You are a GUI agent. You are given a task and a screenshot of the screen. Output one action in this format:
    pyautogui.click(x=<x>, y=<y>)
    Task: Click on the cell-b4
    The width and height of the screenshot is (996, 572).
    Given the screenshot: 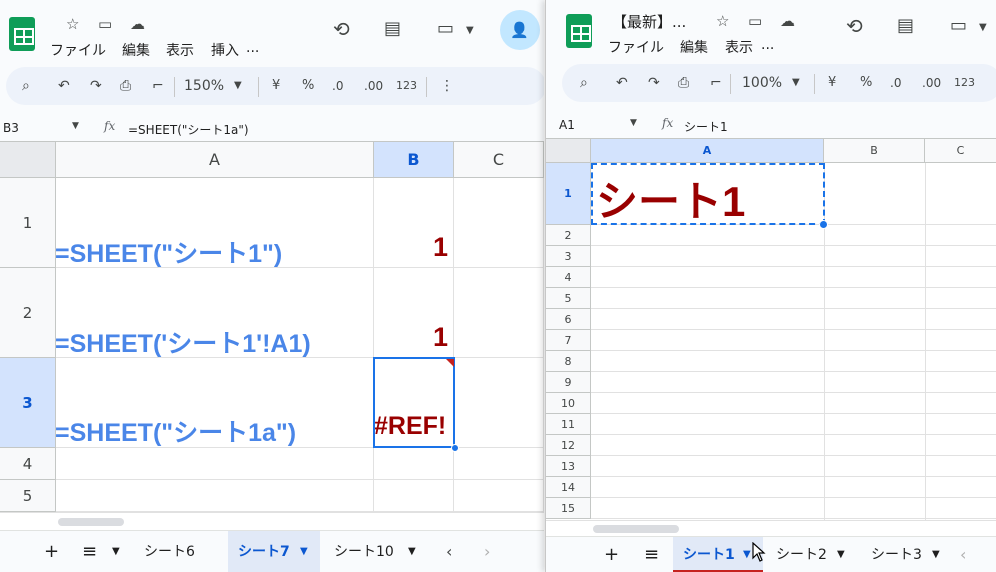 What is the action you would take?
    pyautogui.click(x=414, y=464)
    